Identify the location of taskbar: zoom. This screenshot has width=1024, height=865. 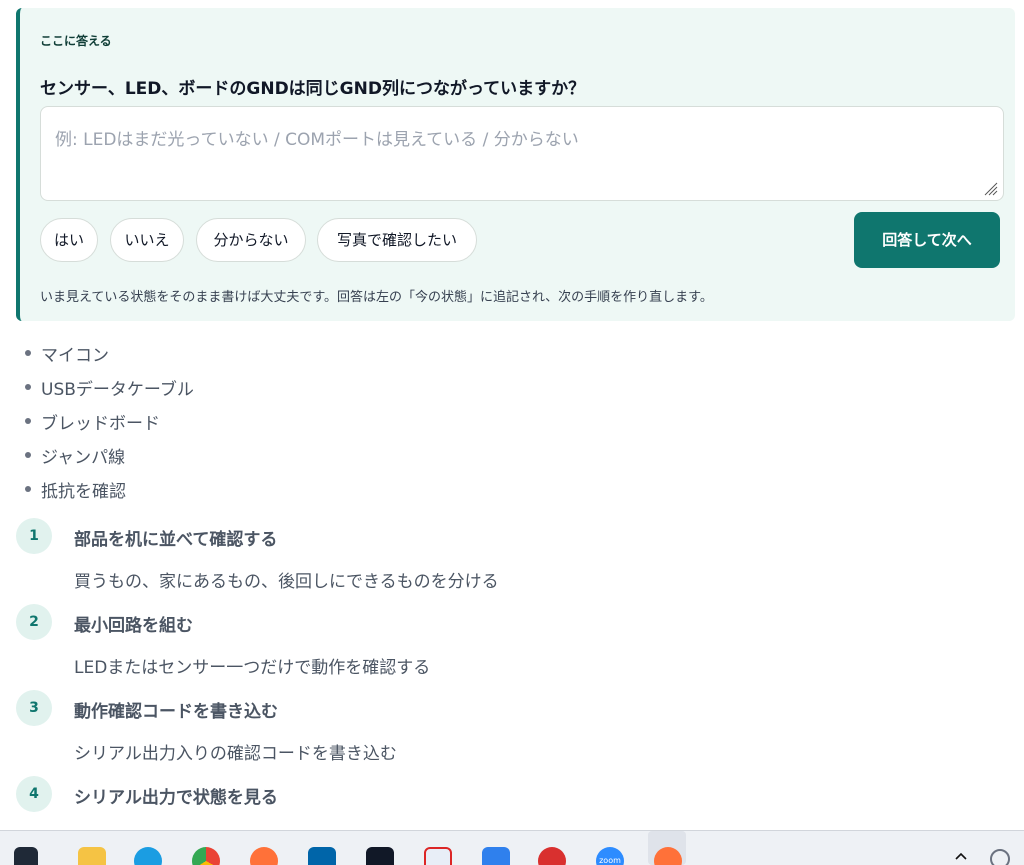
(512, 847).